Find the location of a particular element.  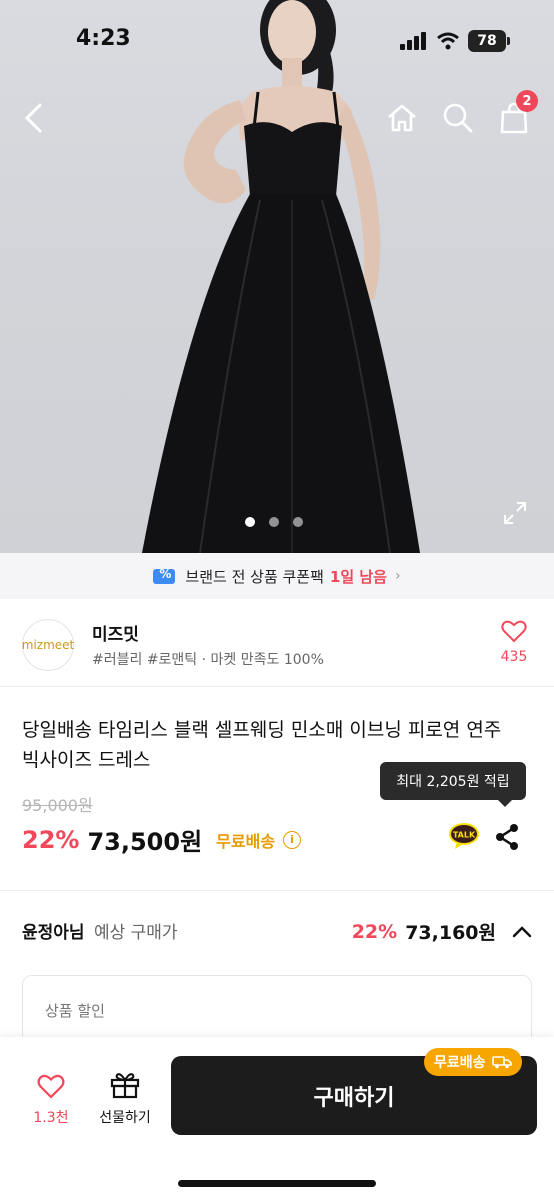

gallery-pagination is located at coordinates (274, 522).